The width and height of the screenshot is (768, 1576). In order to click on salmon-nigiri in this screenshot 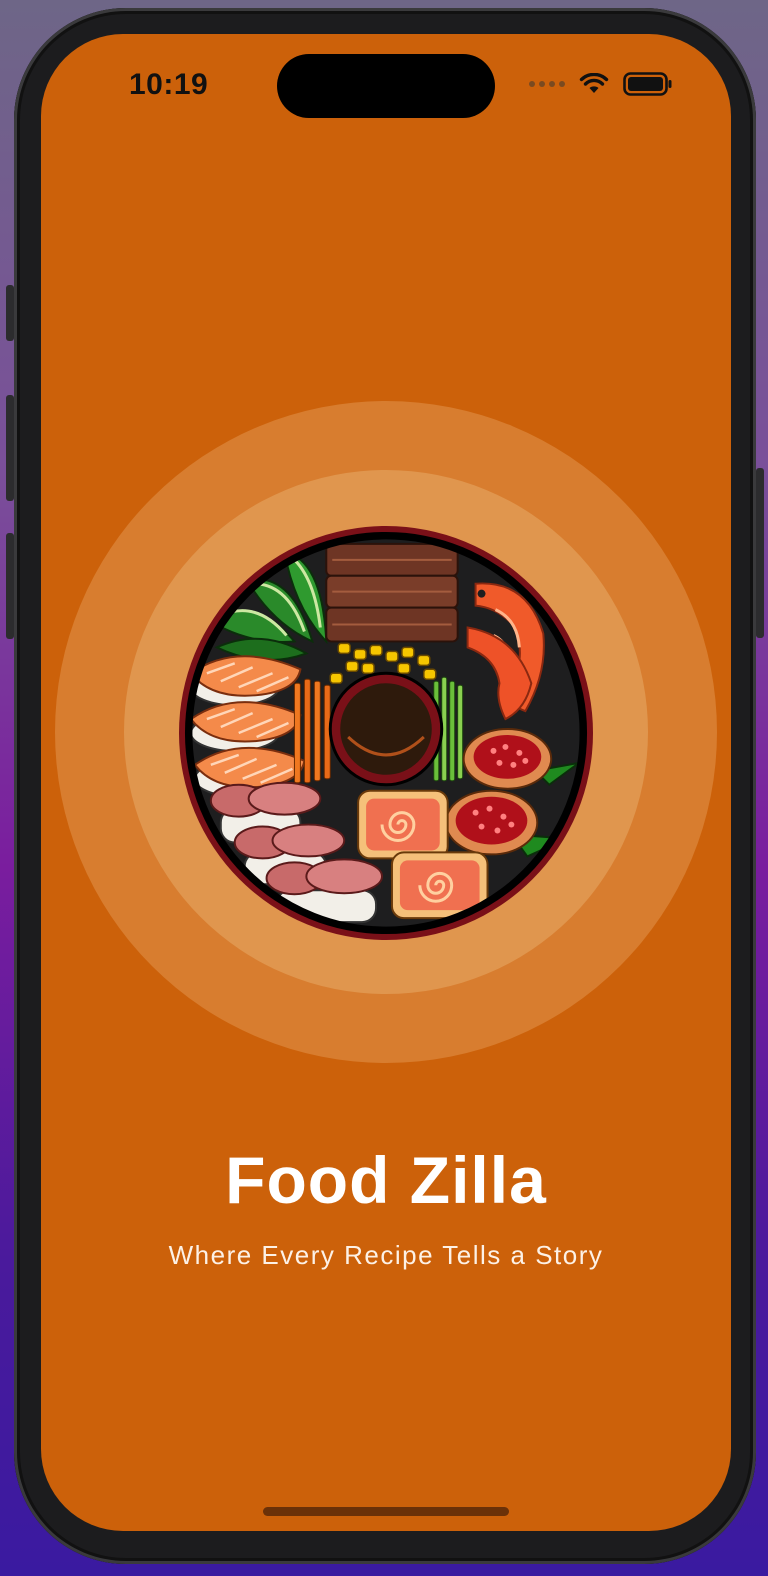, I will do `click(248, 726)`.